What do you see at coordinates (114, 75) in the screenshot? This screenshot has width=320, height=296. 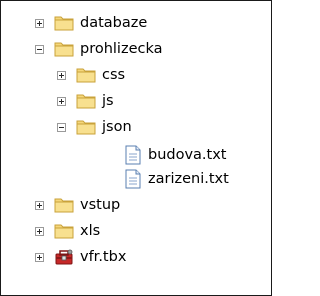 I see `tree-item-label: css` at bounding box center [114, 75].